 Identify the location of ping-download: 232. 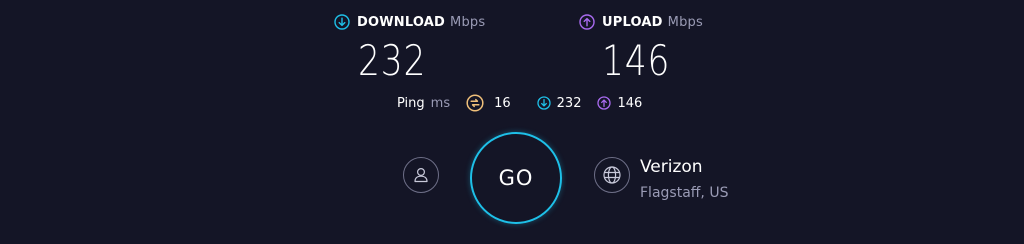
(559, 103).